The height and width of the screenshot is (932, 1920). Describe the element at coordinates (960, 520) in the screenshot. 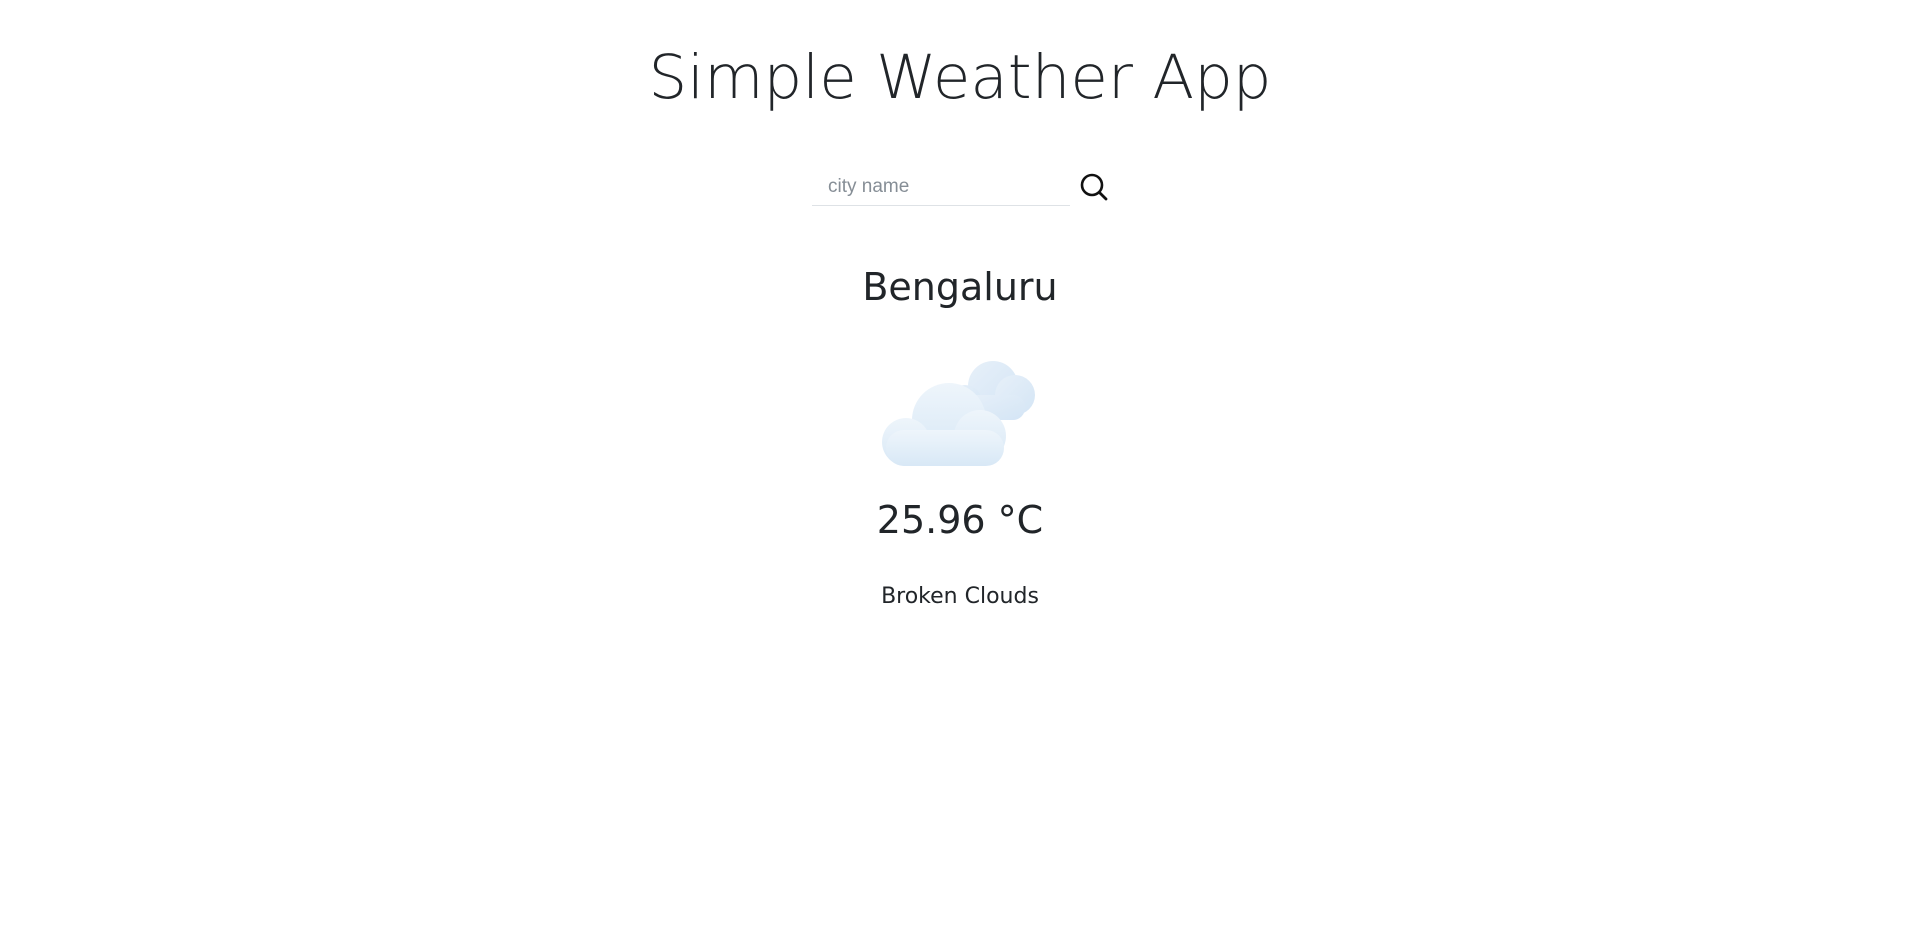

I see `temperature: 25.96 °C` at that location.